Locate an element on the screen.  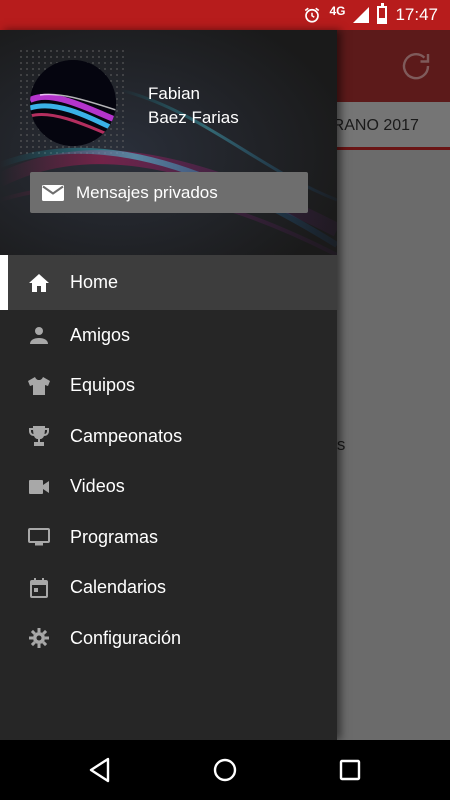
menu-item-label: Programas is located at coordinates (114, 536).